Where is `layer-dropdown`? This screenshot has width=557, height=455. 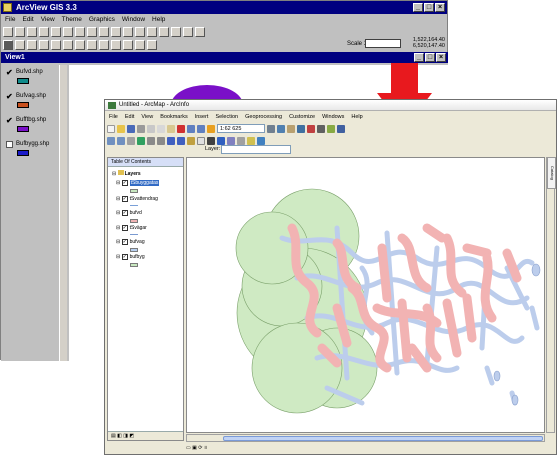 layer-dropdown is located at coordinates (256, 149).